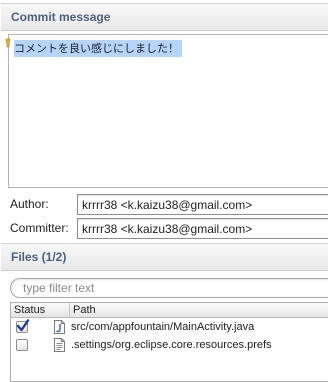 The height and width of the screenshot is (382, 328). Describe the element at coordinates (39, 228) in the screenshot. I see `committer-label: Committer:` at that location.